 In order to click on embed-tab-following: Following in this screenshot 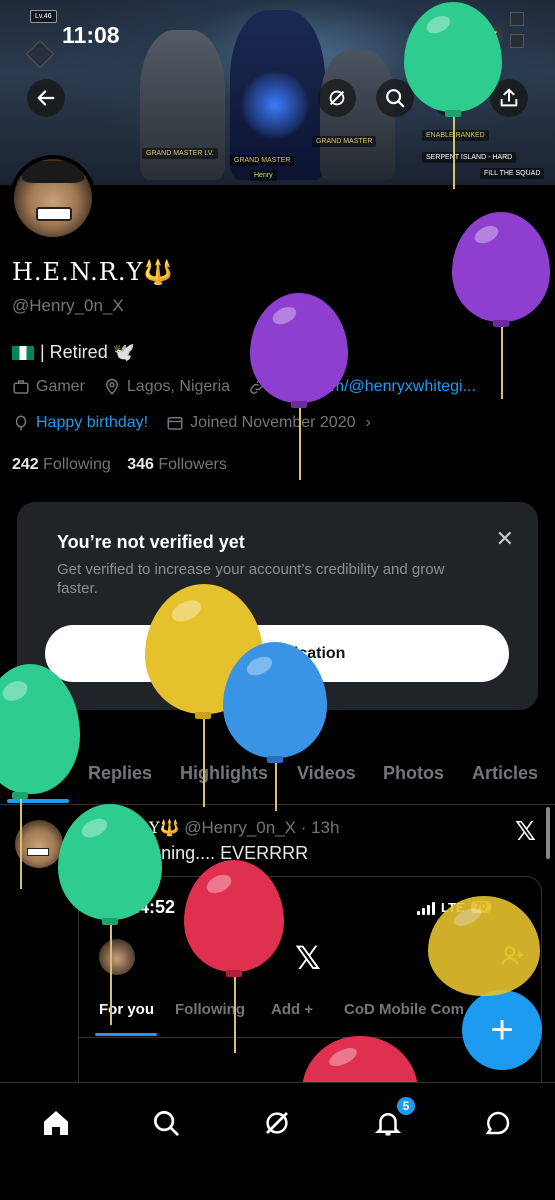, I will do `click(210, 1009)`.